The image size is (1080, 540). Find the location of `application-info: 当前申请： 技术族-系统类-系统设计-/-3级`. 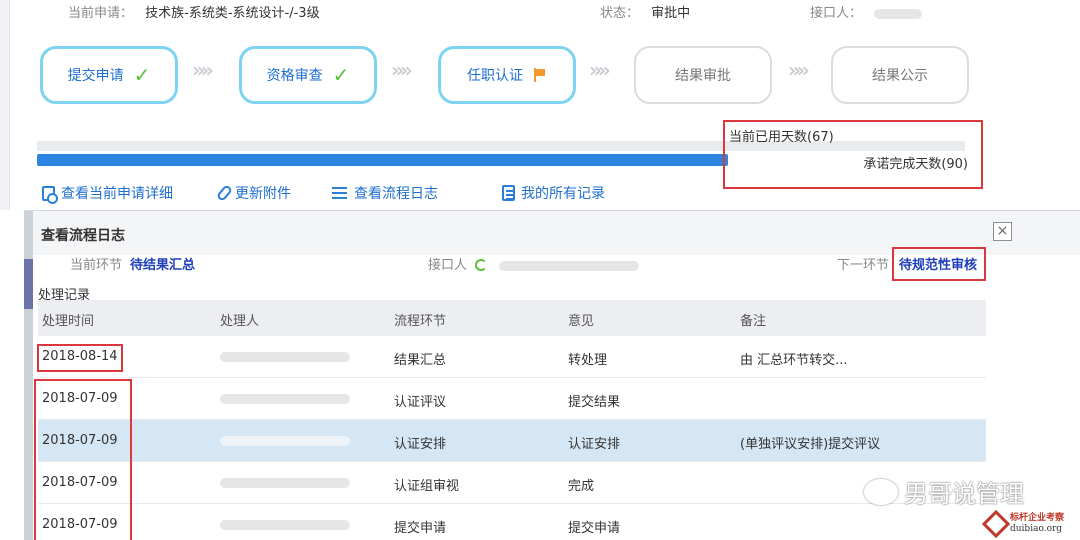

application-info: 当前申请： 技术族-系统类-系统设计-/-3级 is located at coordinates (194, 11).